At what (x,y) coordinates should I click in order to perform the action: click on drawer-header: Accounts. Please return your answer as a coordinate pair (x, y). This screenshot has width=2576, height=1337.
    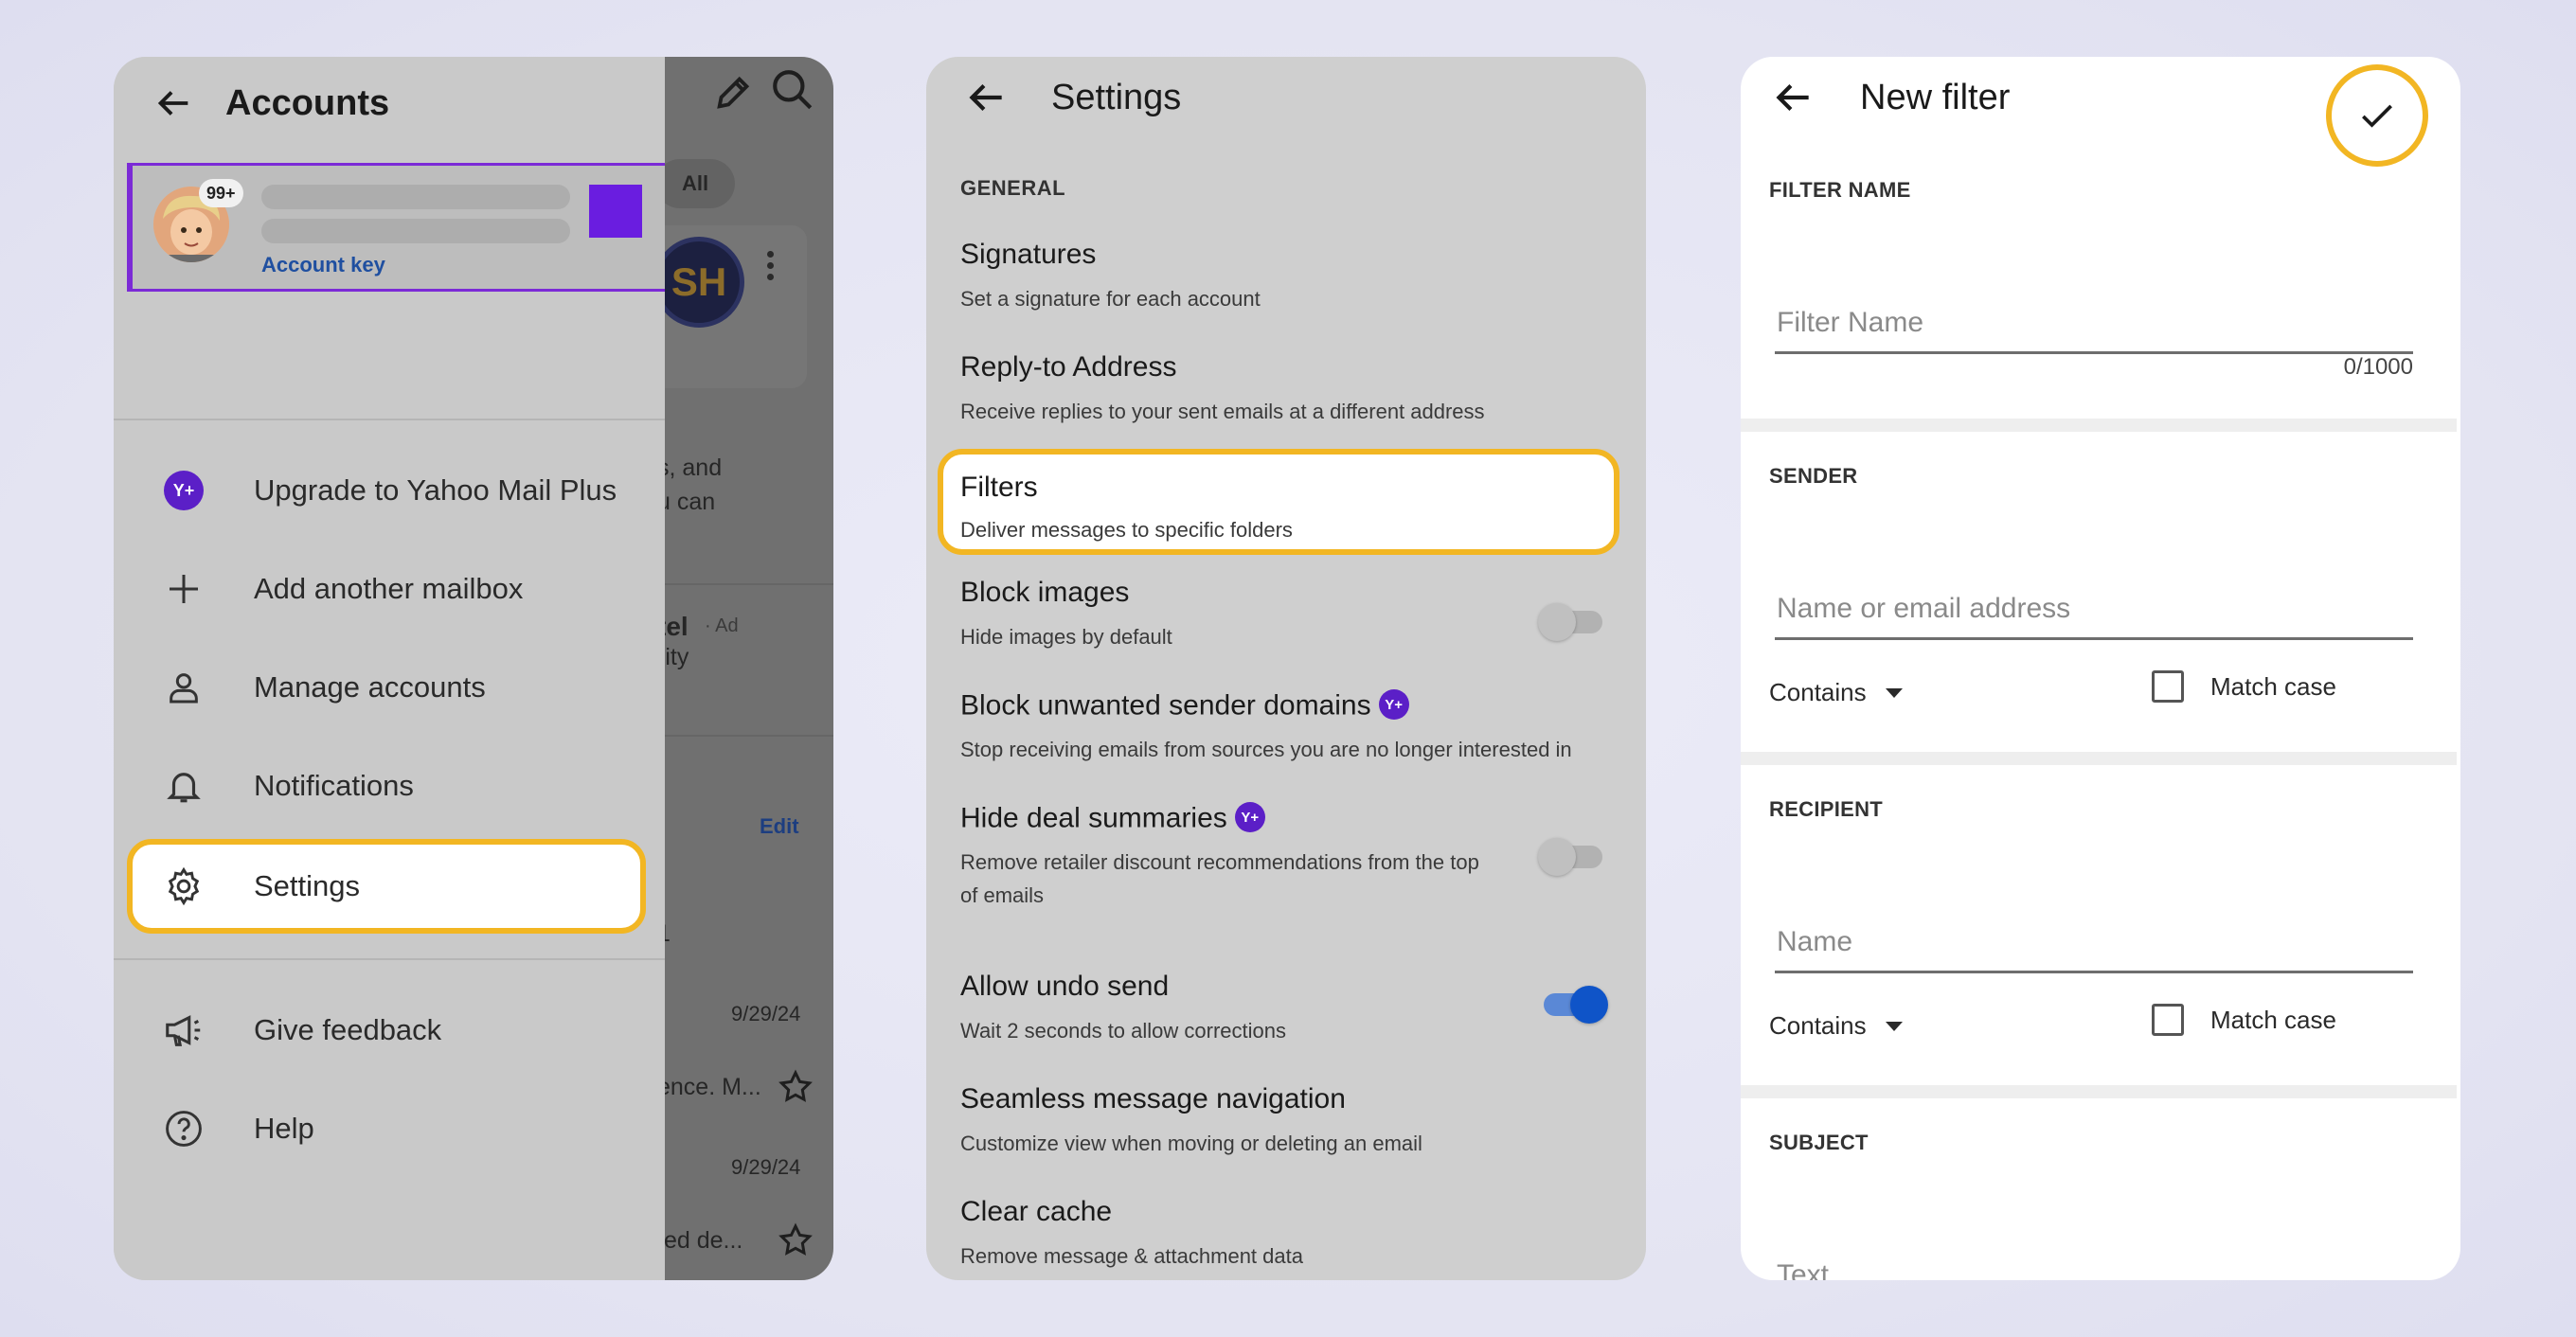
    Looking at the image, I should click on (389, 109).